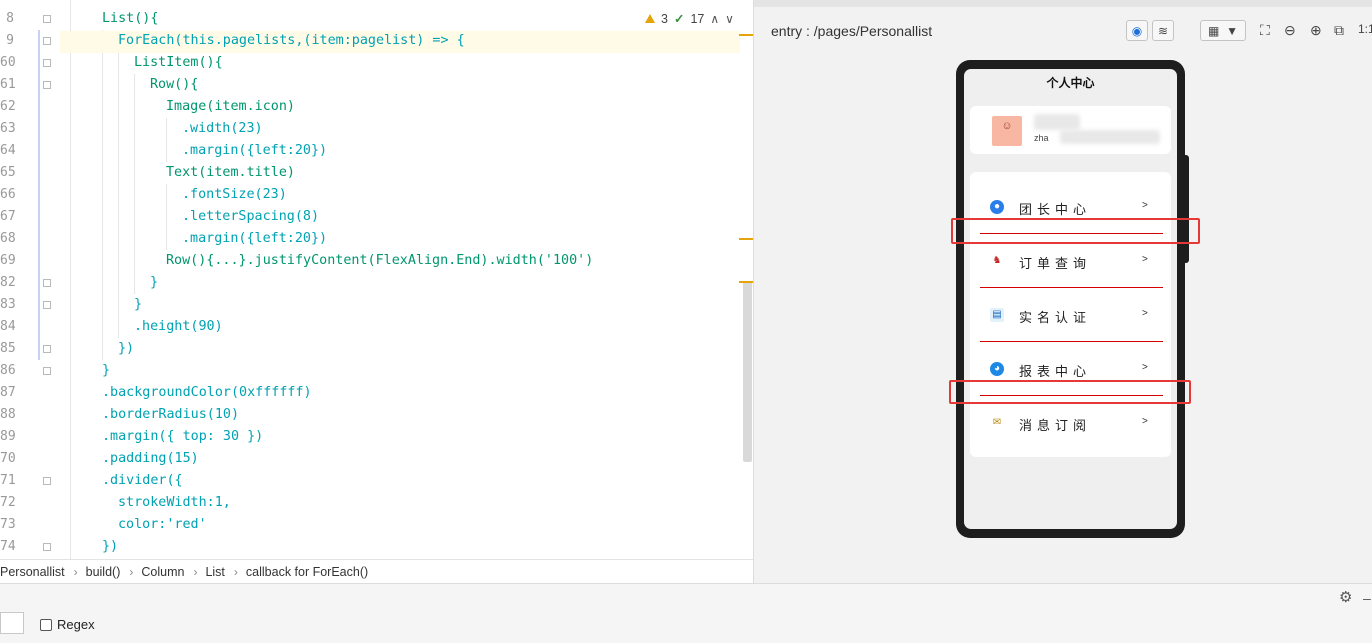 The image size is (1372, 643). I want to click on gear-icon: ⚙, so click(1345, 597).